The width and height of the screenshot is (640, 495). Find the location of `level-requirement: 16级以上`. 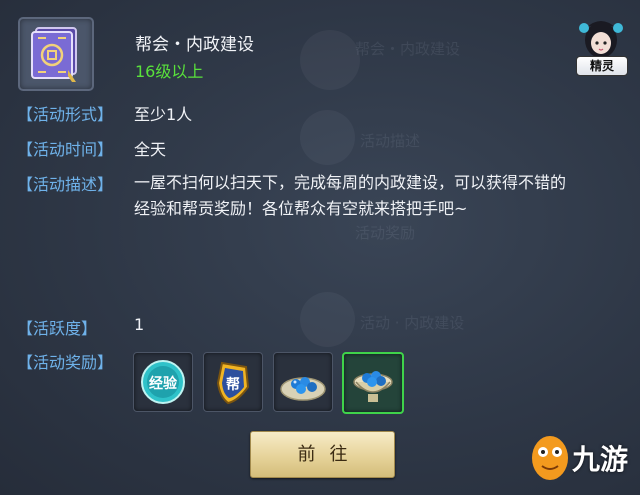

level-requirement: 16级以上 is located at coordinates (169, 71).